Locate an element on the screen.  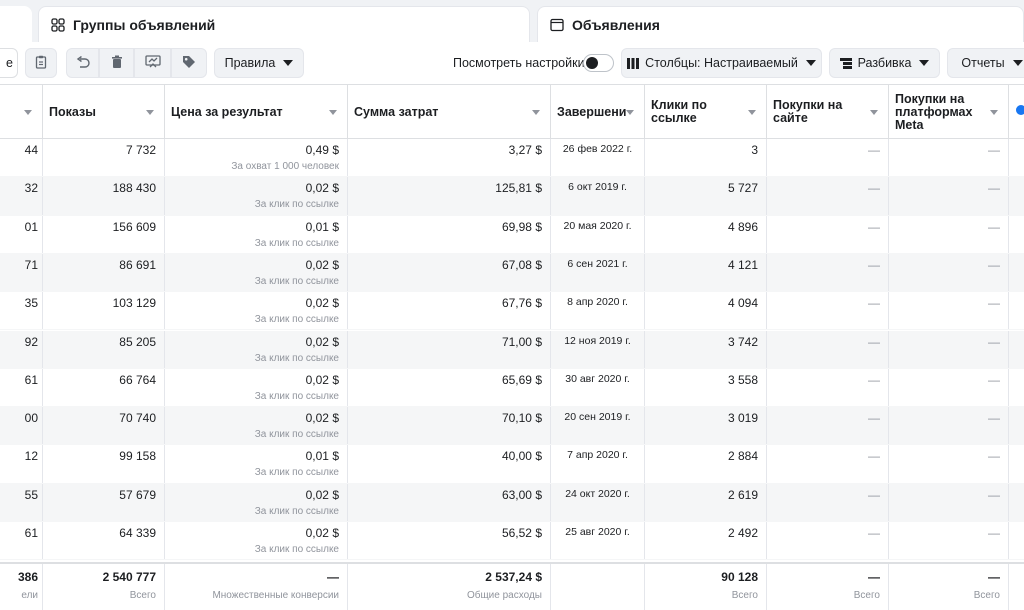
cell-clicks: 4 896 is located at coordinates (706, 234).